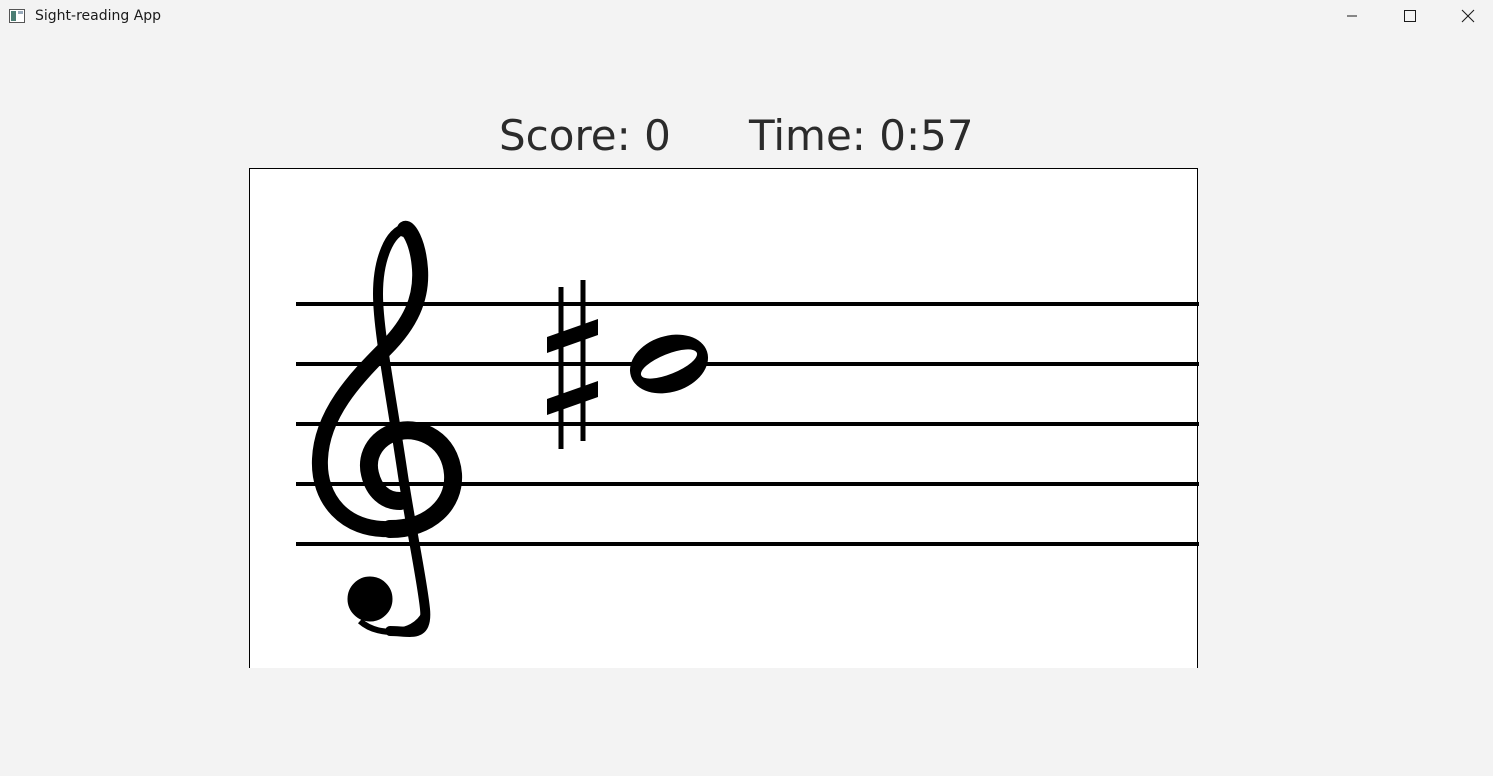 The image size is (1493, 776). I want to click on maximize-icon, so click(1410, 16).